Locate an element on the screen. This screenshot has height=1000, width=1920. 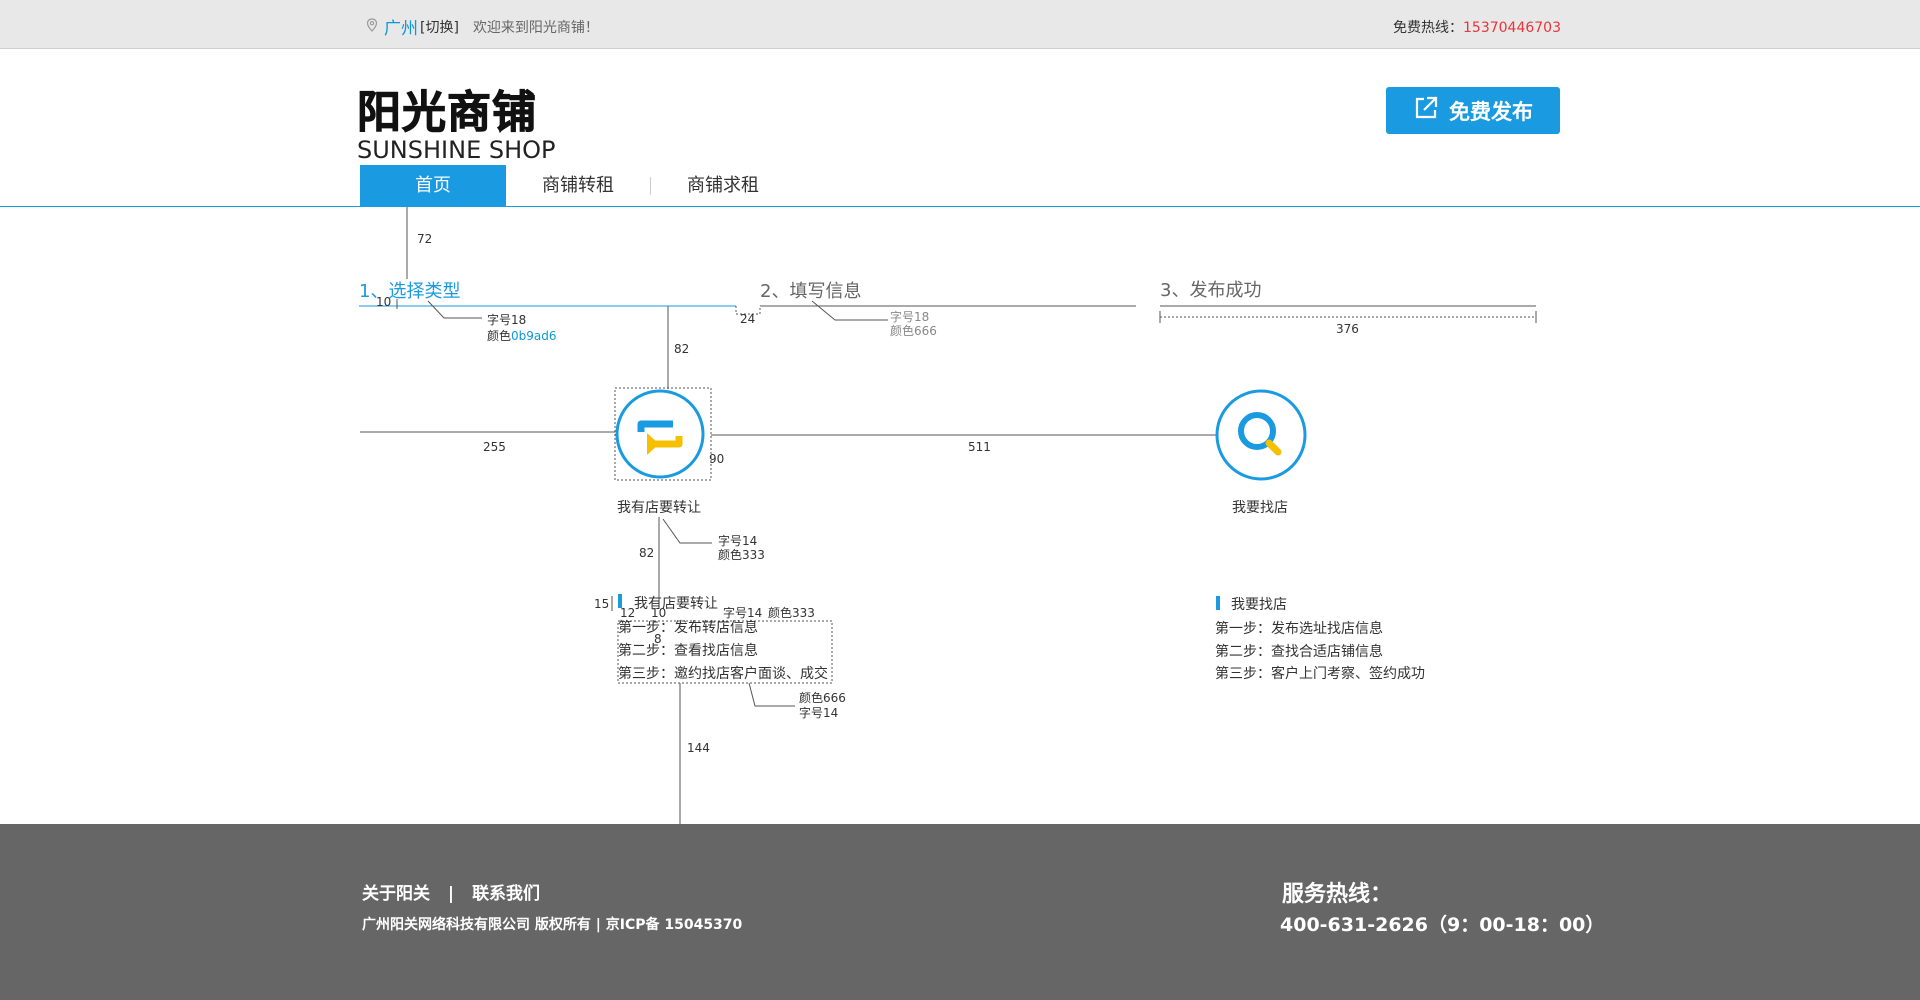
welcome-text: 欢迎来到阳光商铺！ is located at coordinates (535, 27).